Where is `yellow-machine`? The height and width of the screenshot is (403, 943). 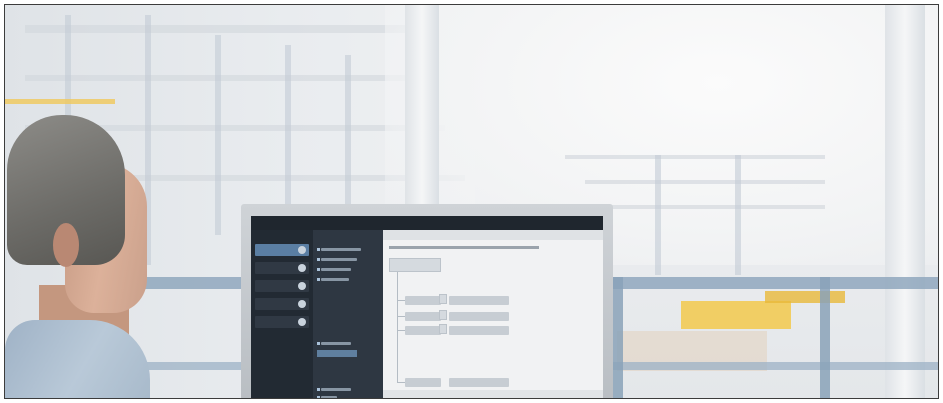
yellow-machine is located at coordinates (736, 315).